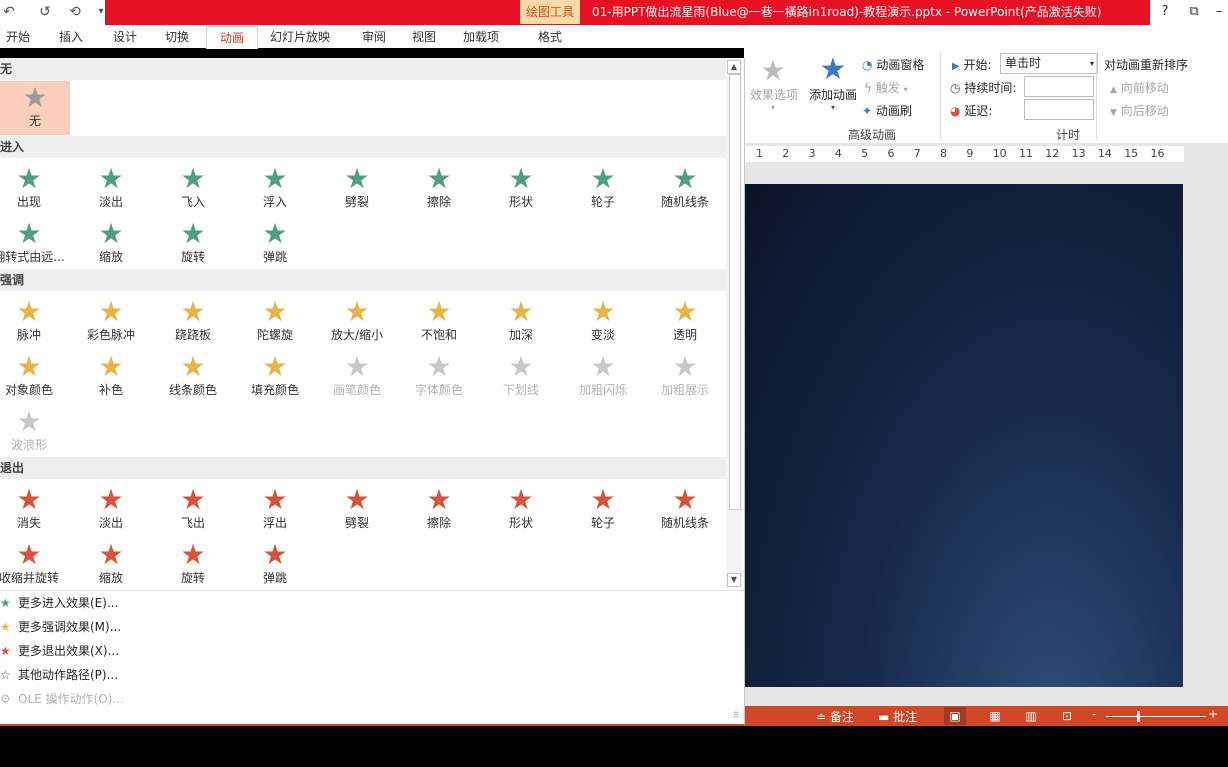  I want to click on slide-sorter-icon: ▦, so click(995, 716).